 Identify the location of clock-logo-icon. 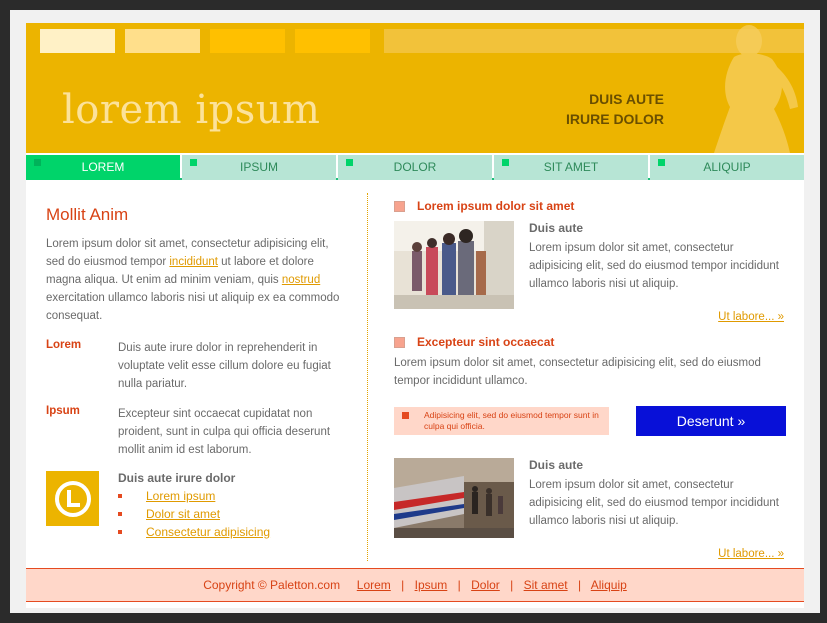
(72, 498).